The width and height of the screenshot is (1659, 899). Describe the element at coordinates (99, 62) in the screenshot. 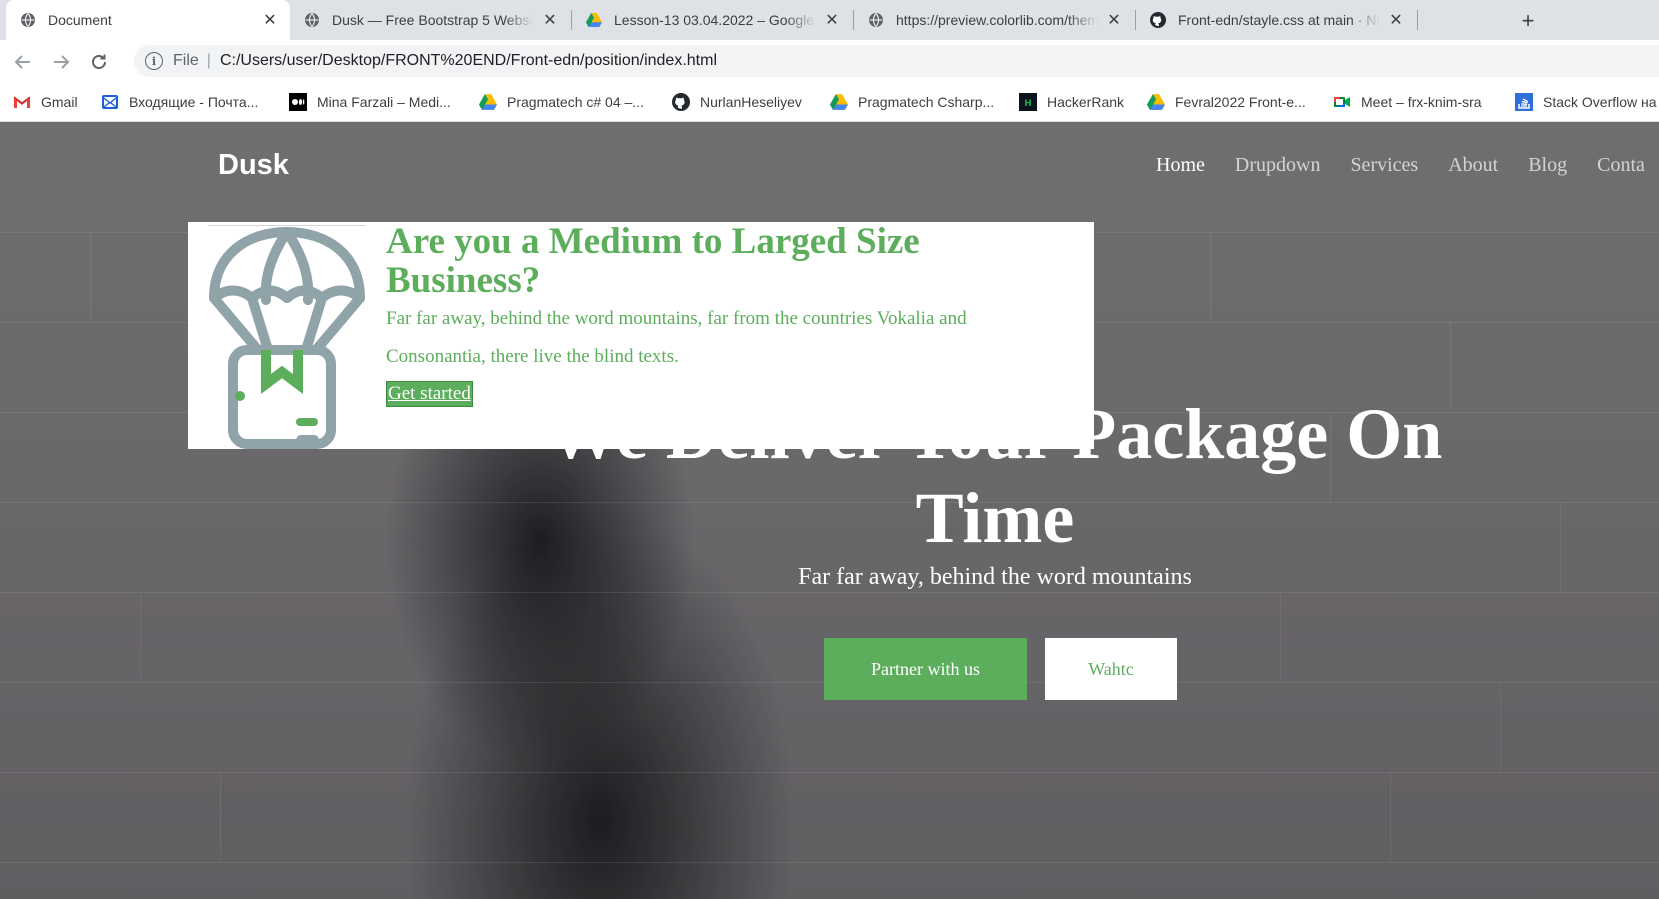

I see `reload-icon` at that location.